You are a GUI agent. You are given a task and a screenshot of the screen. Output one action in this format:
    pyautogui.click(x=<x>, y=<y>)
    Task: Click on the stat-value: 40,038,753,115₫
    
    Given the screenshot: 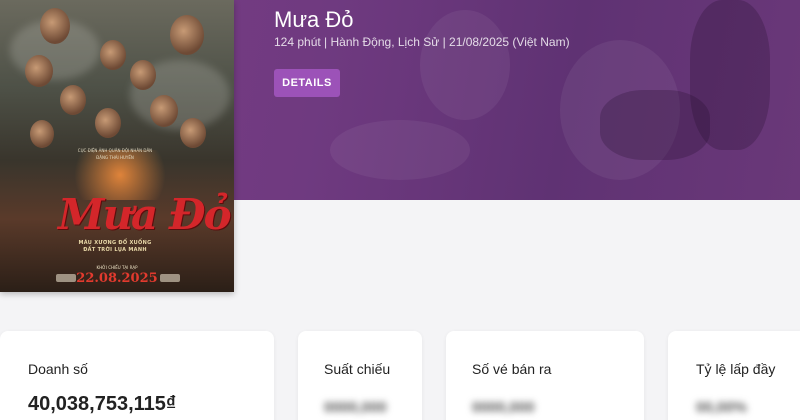 What is the action you would take?
    pyautogui.click(x=102, y=404)
    